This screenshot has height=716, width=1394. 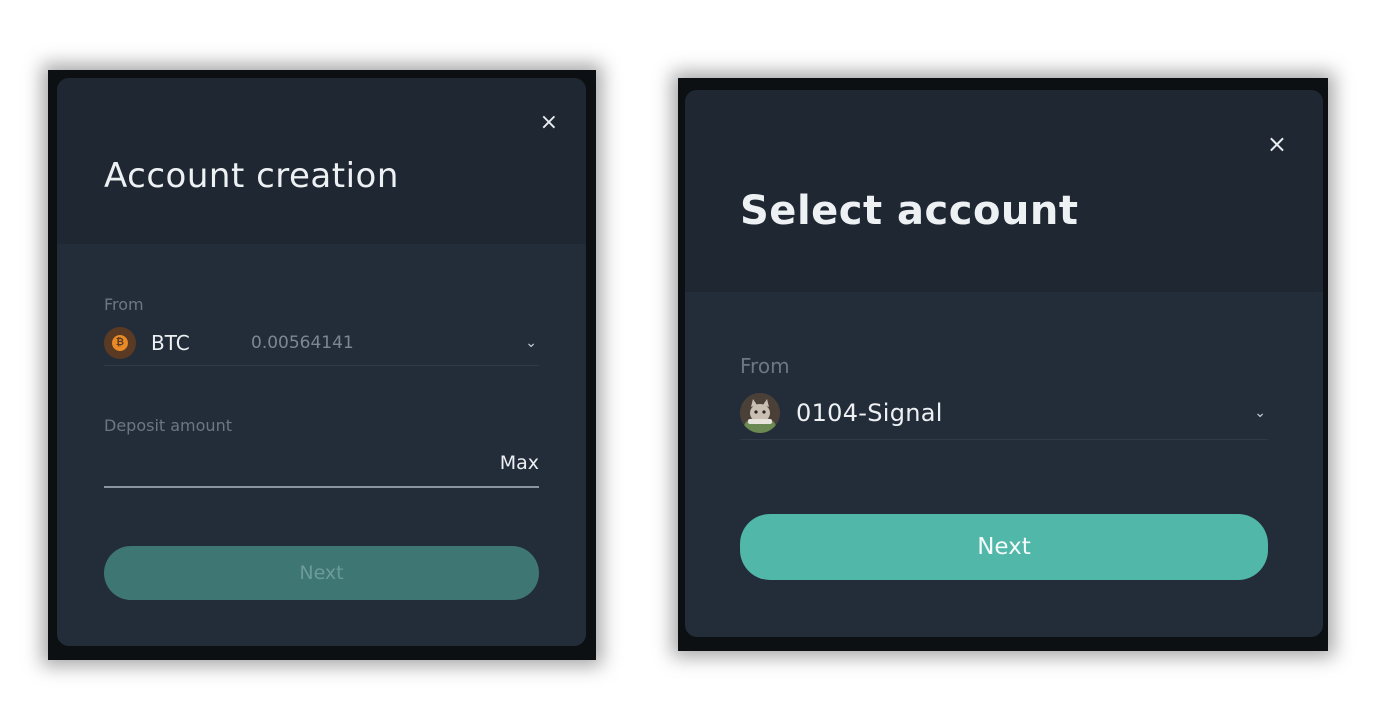 I want to click on deposit-amount-field: Max, so click(x=321, y=467).